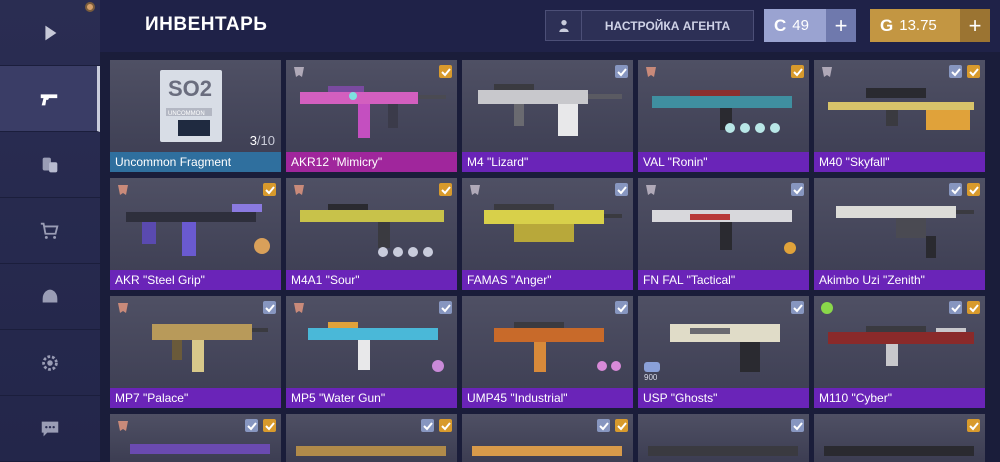 This screenshot has height=462, width=1000. What do you see at coordinates (200, 449) in the screenshot?
I see `weapon-preview` at bounding box center [200, 449].